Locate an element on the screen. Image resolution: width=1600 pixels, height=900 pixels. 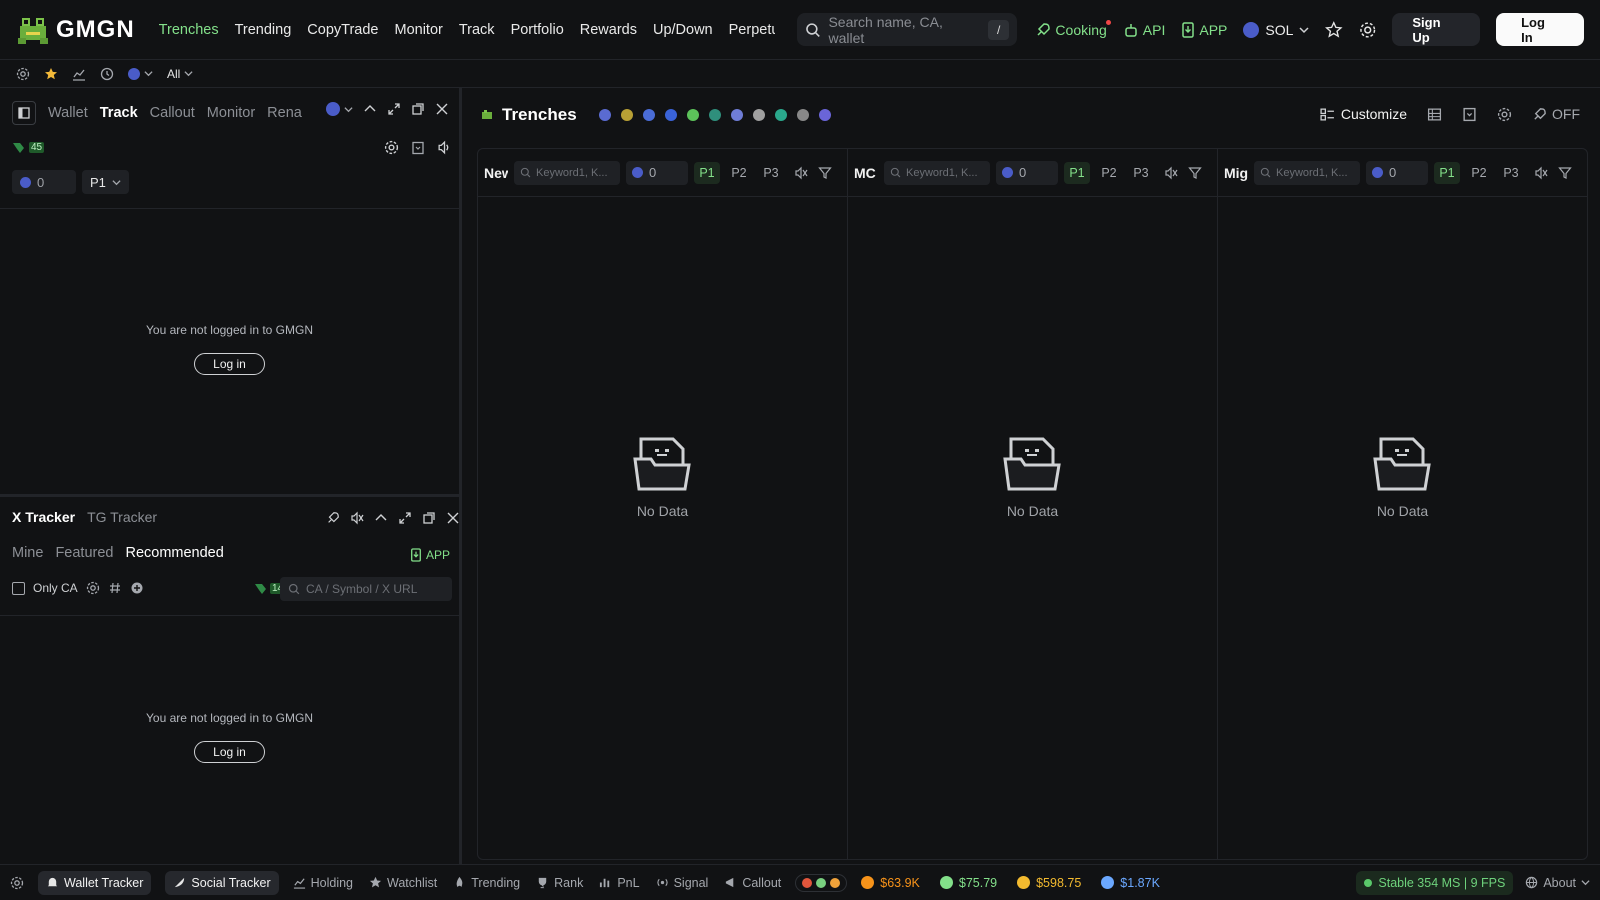
price-item: $63.9K is located at coordinates (890, 883).